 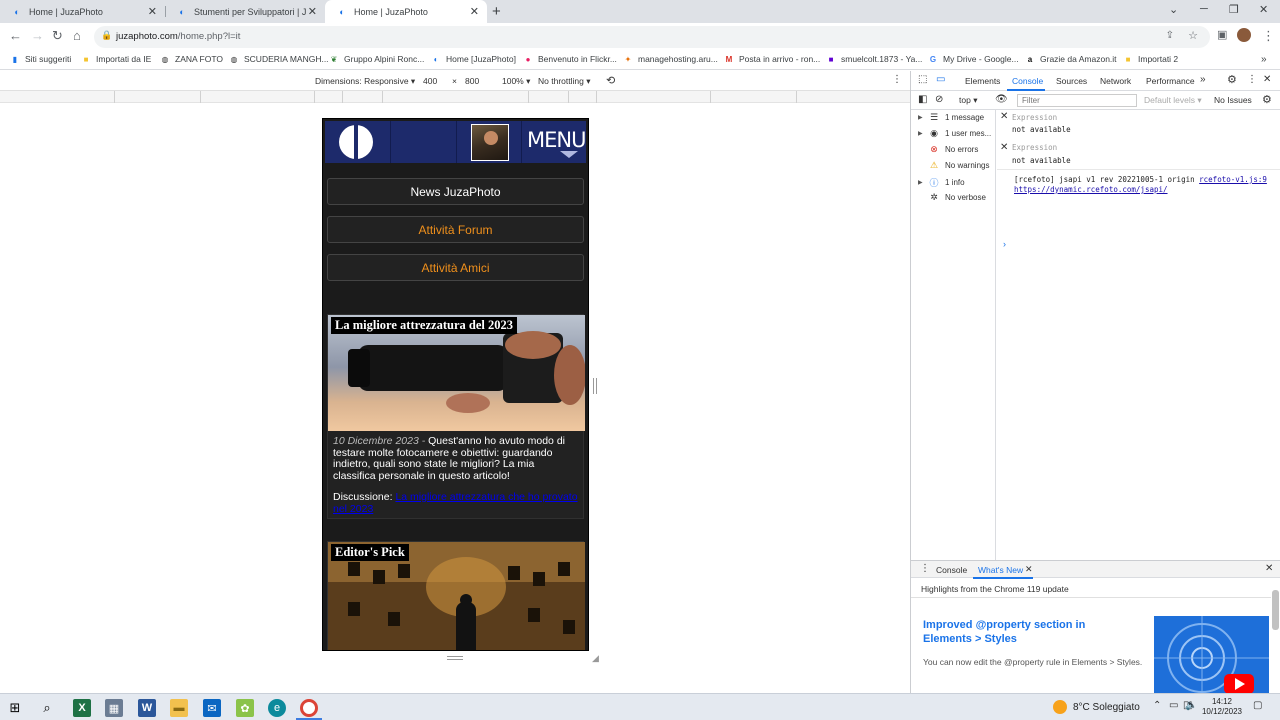 What do you see at coordinates (1232, 79) in the screenshot?
I see `settings-gear-icon: ⚙` at bounding box center [1232, 79].